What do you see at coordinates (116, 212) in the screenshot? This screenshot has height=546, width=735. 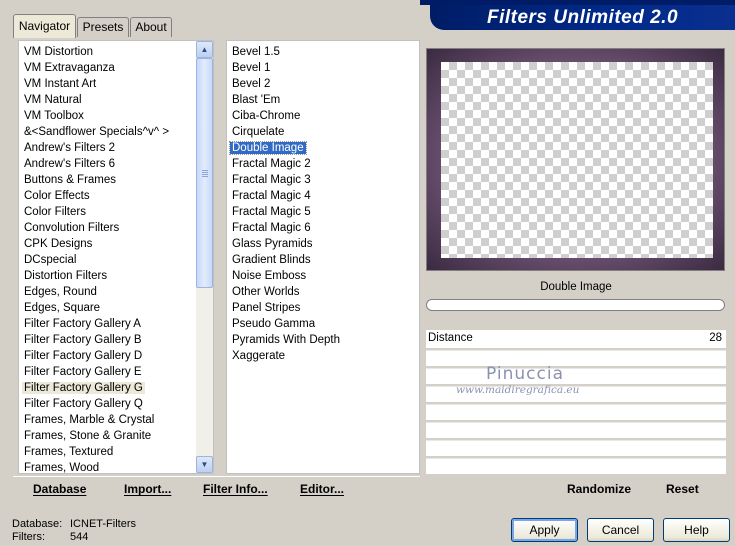 I see `list-item: Color Filters` at bounding box center [116, 212].